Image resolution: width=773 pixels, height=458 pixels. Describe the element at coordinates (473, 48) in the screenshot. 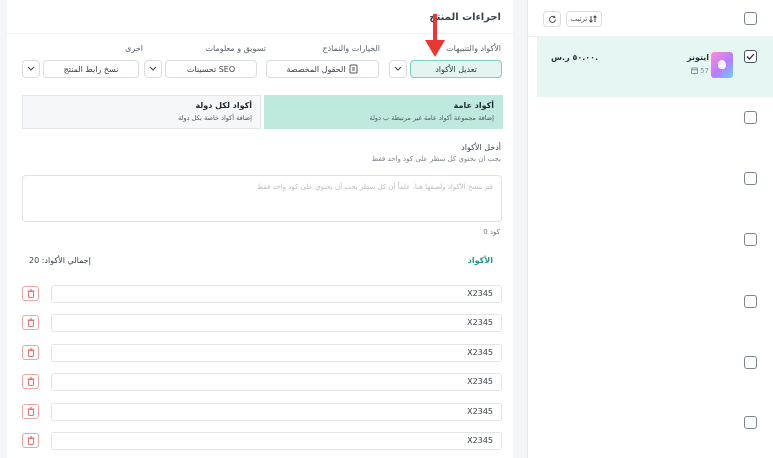

I see `codes-alerts-label: الأكواد والتنبيهات` at that location.